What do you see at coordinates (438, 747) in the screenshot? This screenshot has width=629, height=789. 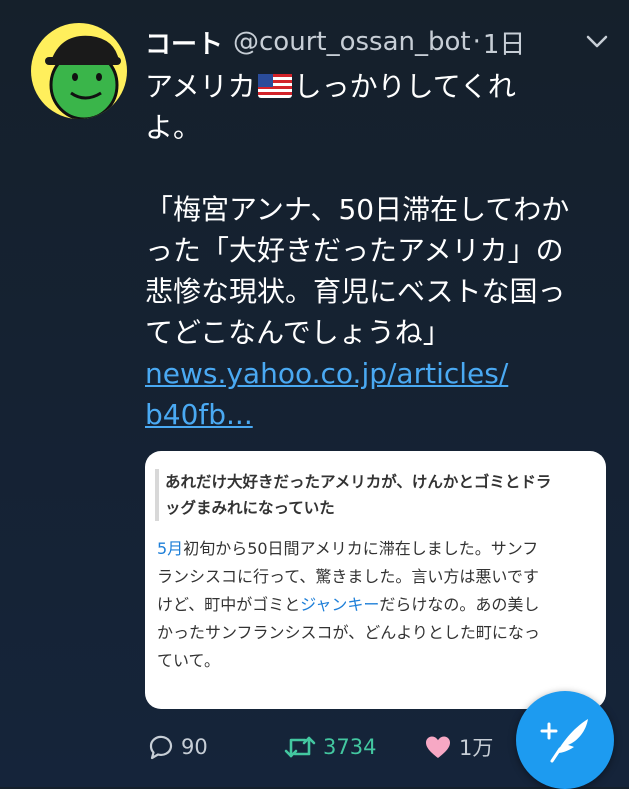 I see `heart-icon` at bounding box center [438, 747].